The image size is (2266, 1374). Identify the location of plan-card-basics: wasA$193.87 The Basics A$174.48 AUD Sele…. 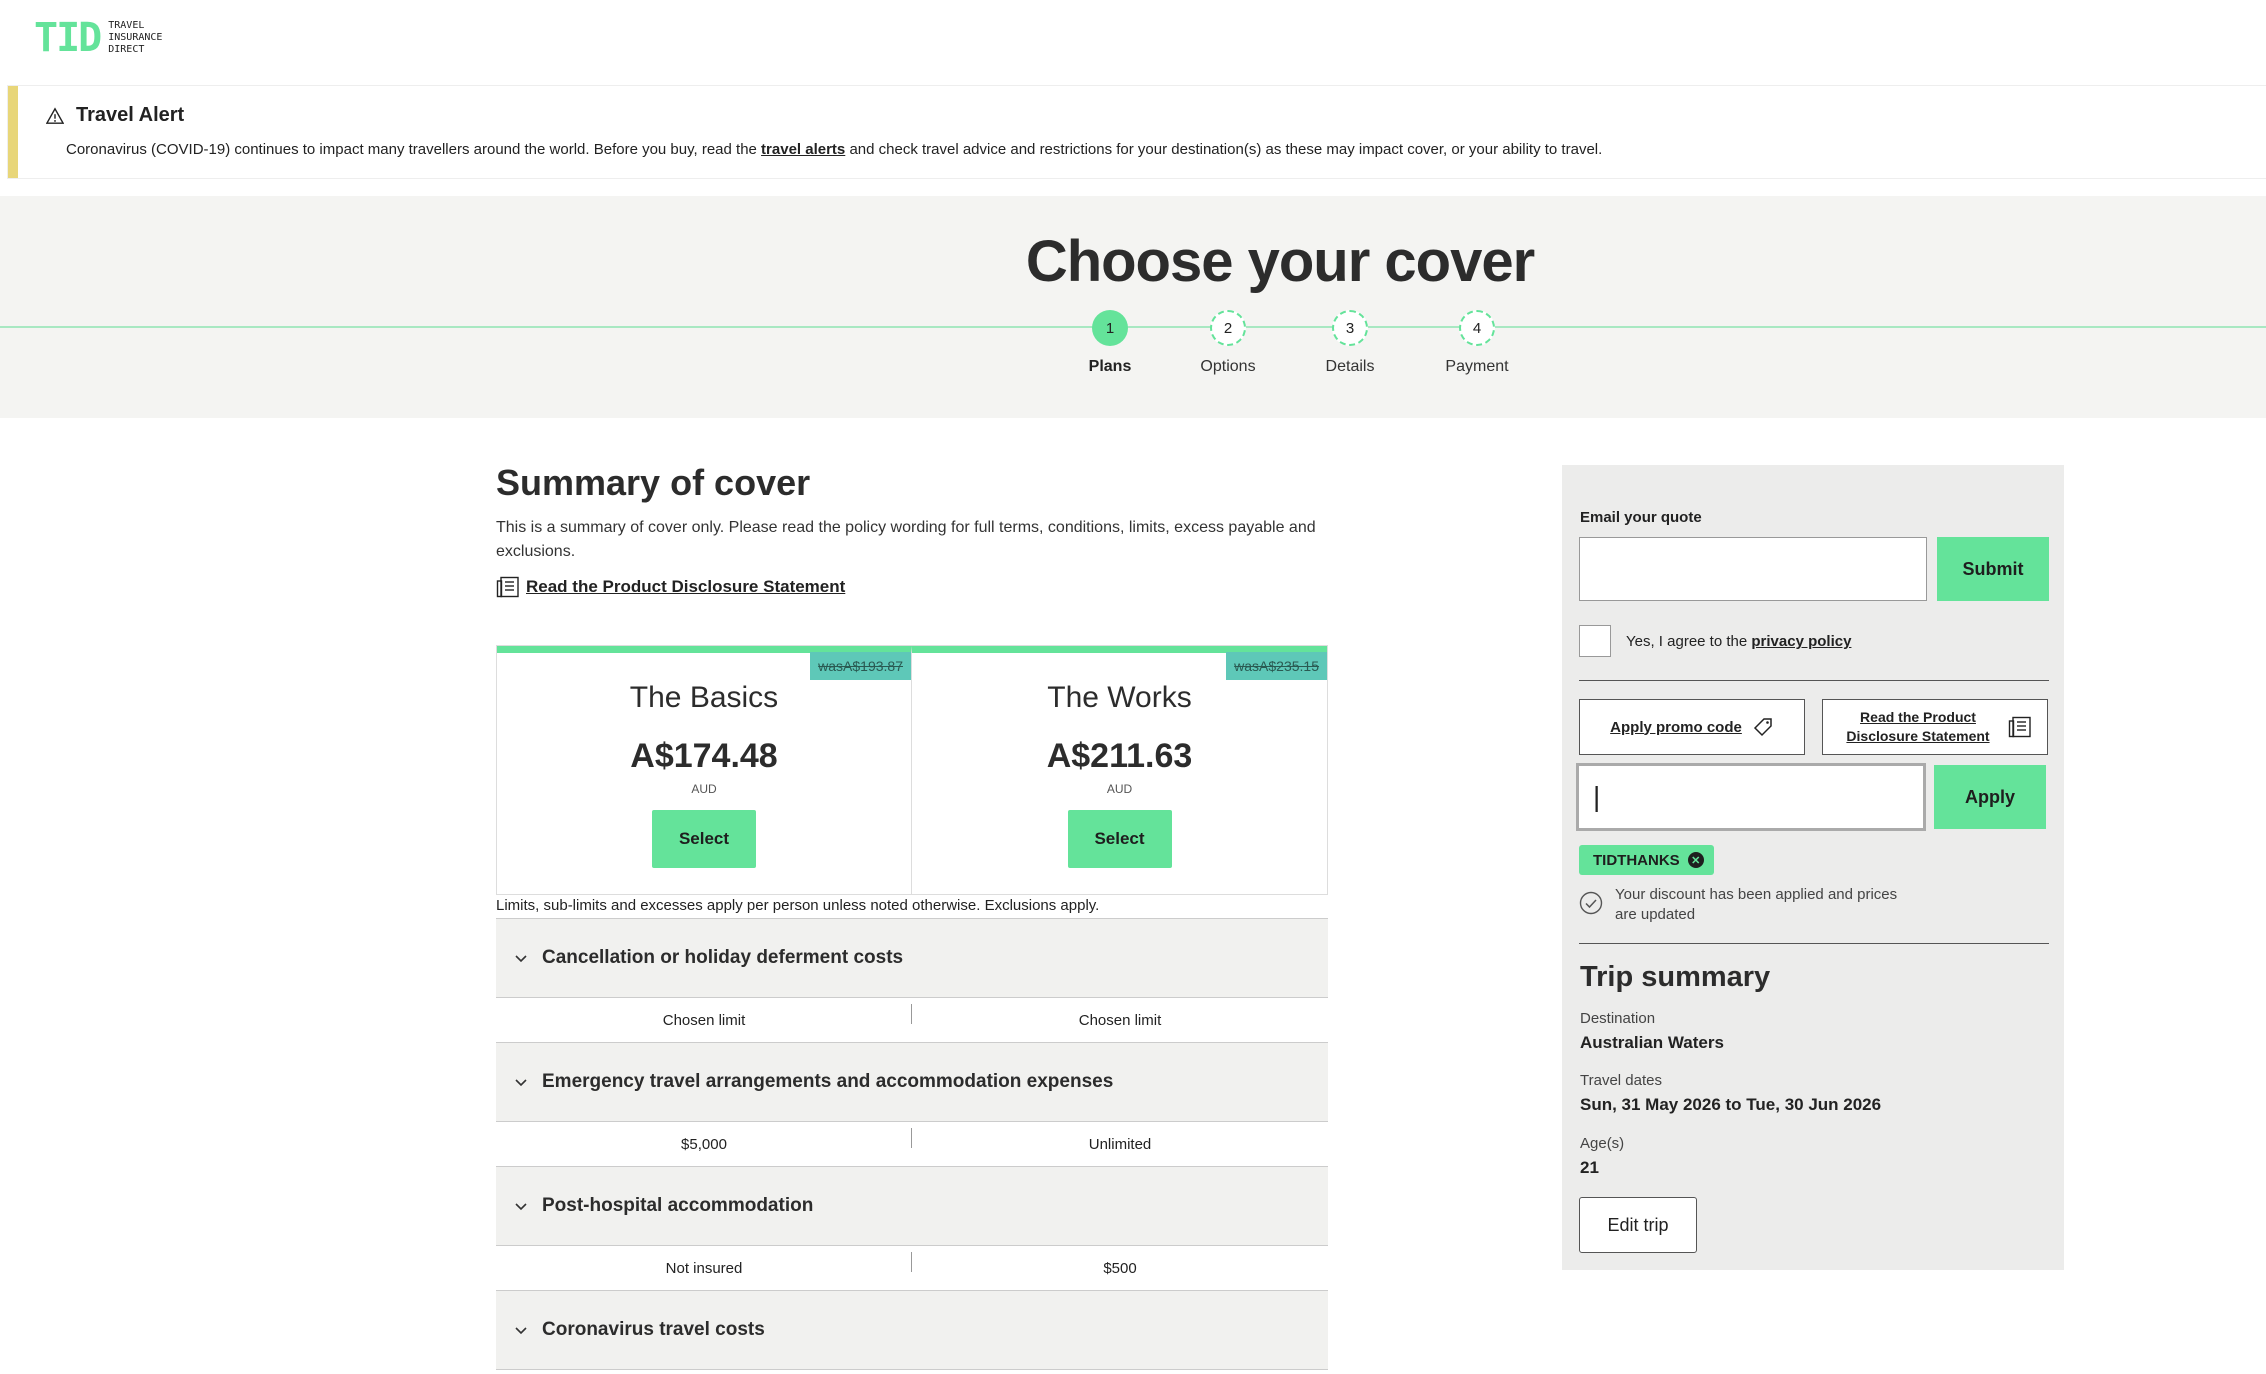
(704, 770).